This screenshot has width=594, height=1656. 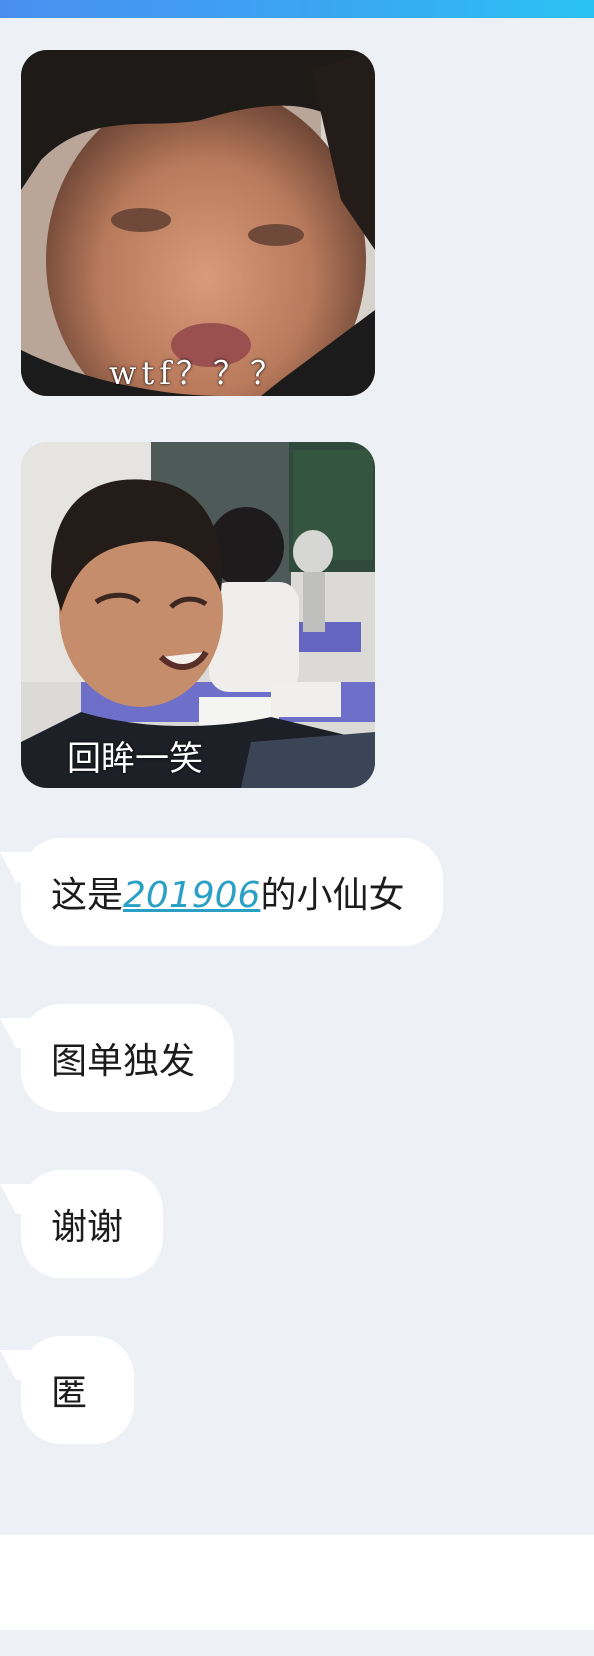 I want to click on message-text: 图单独发, so click(x=123, y=1061).